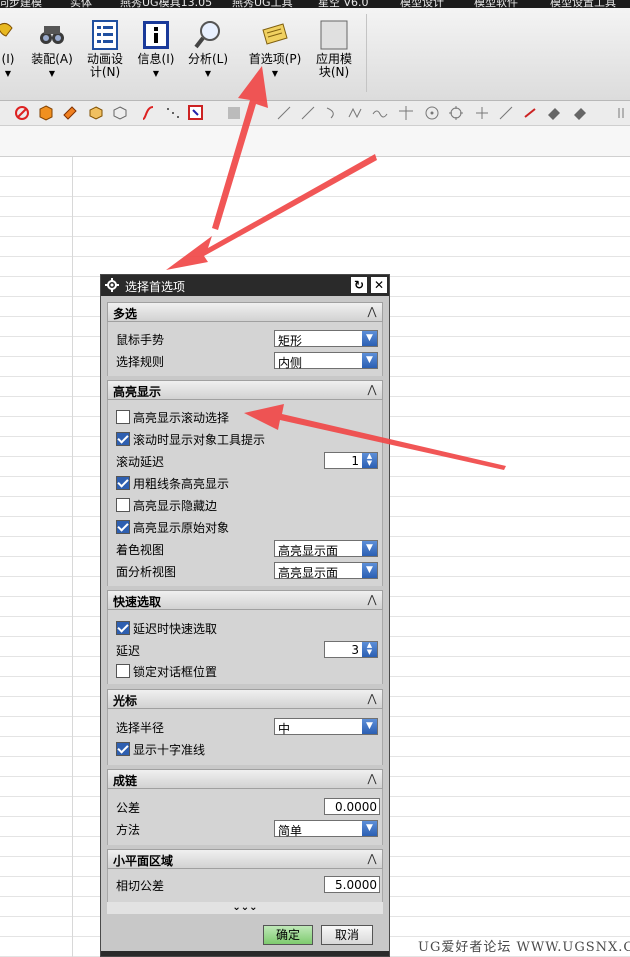 The height and width of the screenshot is (957, 630). Describe the element at coordinates (375, 437) in the screenshot. I see `arrow-to-scroll-select` at that location.